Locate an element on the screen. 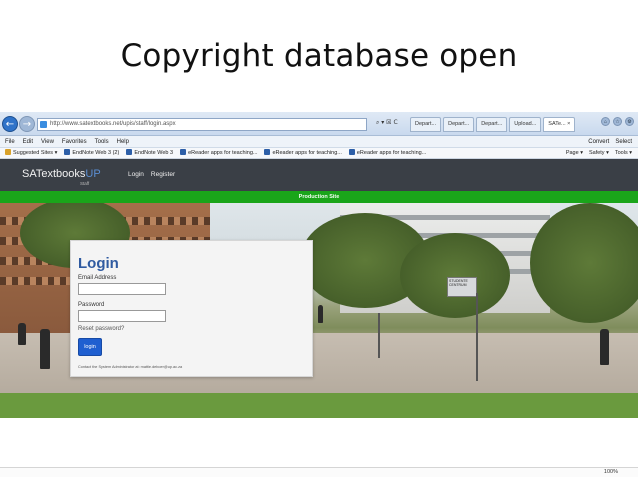 The height and width of the screenshot is (478, 638). window-controls: ⌂ ☆ ⚙ is located at coordinates (617, 121).